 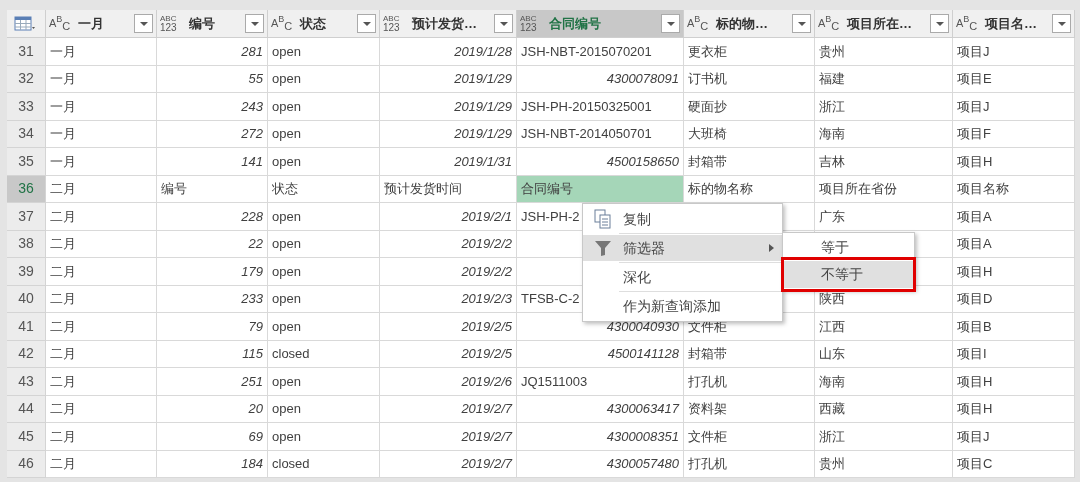 What do you see at coordinates (682, 219) in the screenshot?
I see `menu-item: 复制` at bounding box center [682, 219].